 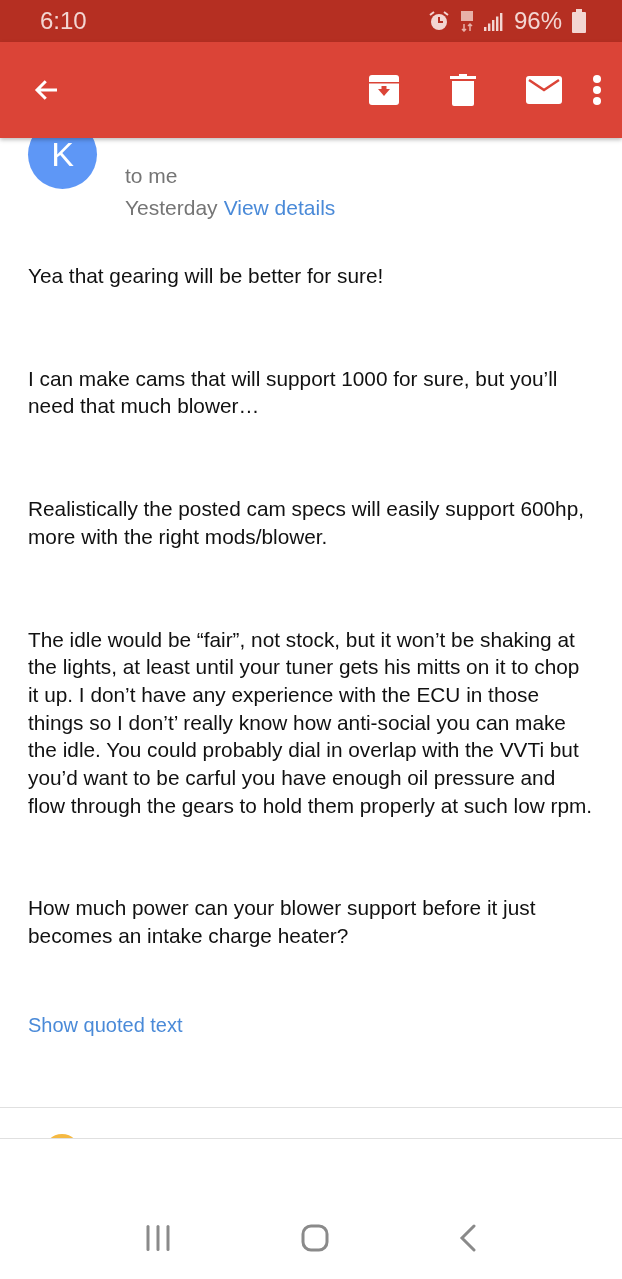 What do you see at coordinates (466, 21) in the screenshot?
I see `data-icon` at bounding box center [466, 21].